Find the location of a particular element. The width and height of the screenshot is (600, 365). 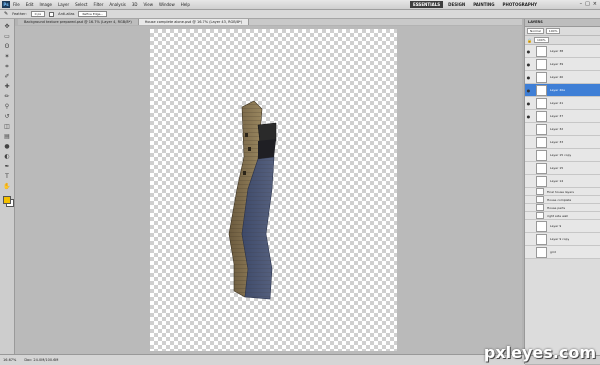

layer-name: Final house layers is located at coordinates (560, 191).